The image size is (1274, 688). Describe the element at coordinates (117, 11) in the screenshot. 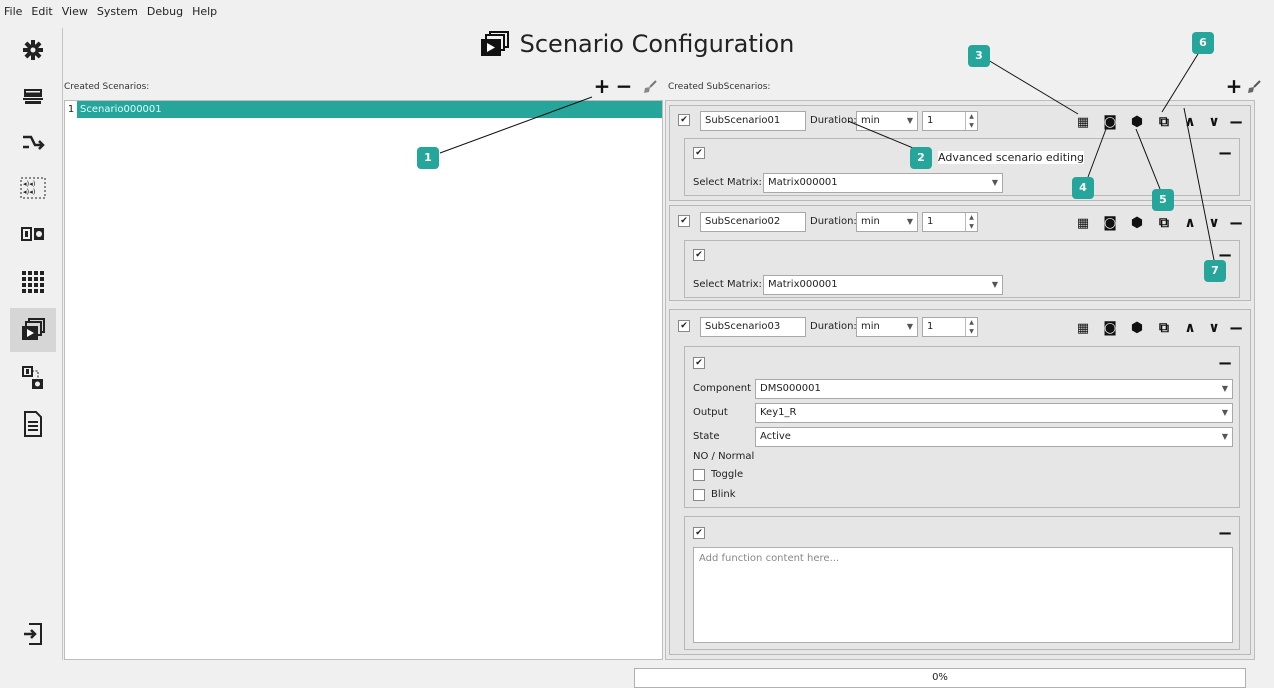

I see `menu-system: System` at that location.